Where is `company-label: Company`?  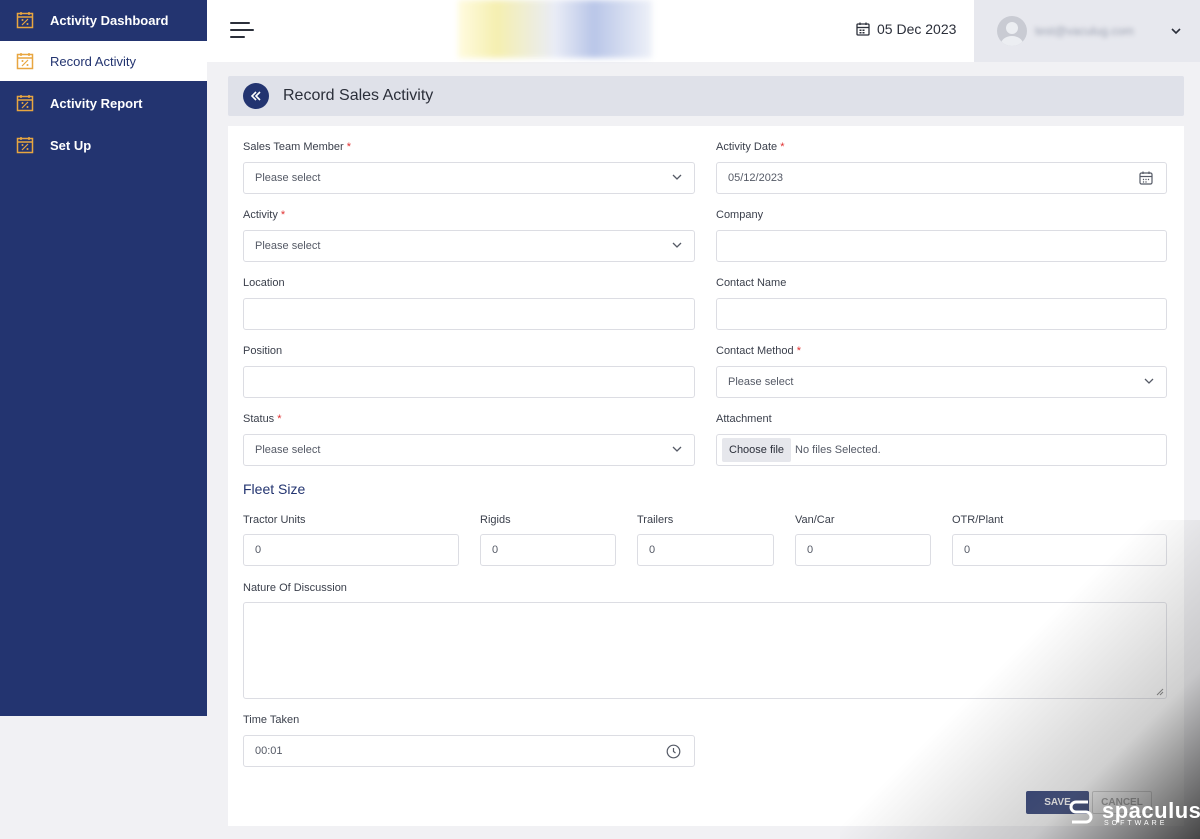 company-label: Company is located at coordinates (740, 215).